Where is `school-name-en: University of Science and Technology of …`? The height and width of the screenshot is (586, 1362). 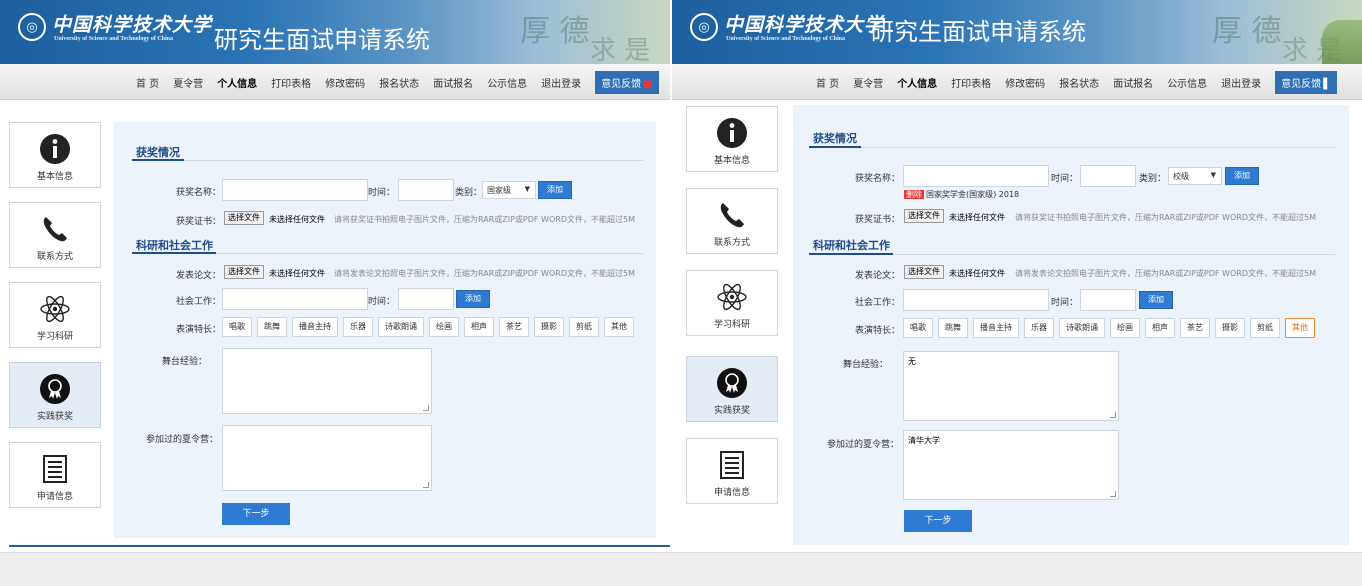
school-name-en: University of Science and Technology of … is located at coordinates (114, 39).